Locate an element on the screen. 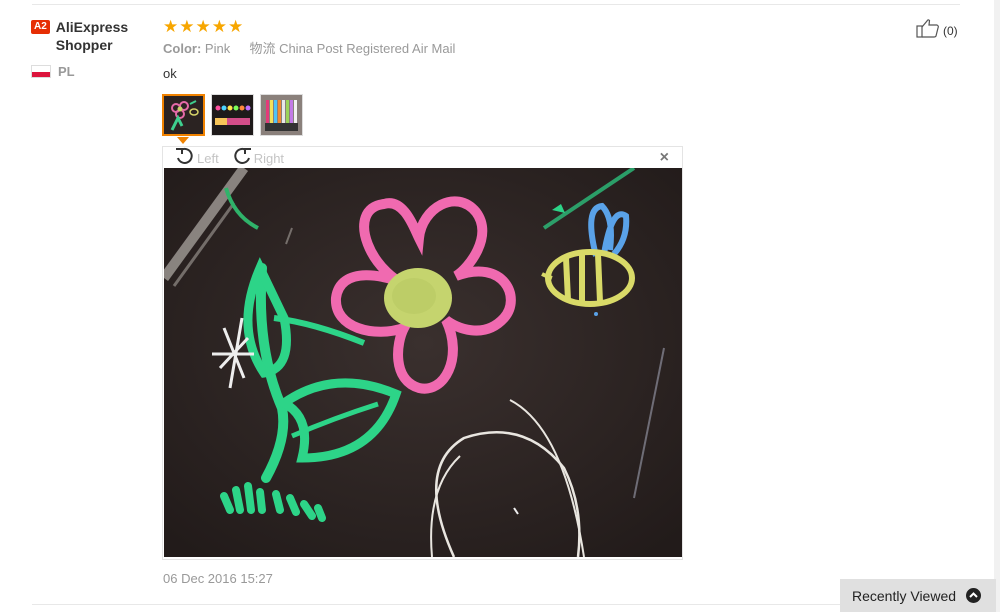 This screenshot has width=1000, height=612. color-attribute-key: Color: is located at coordinates (182, 48).